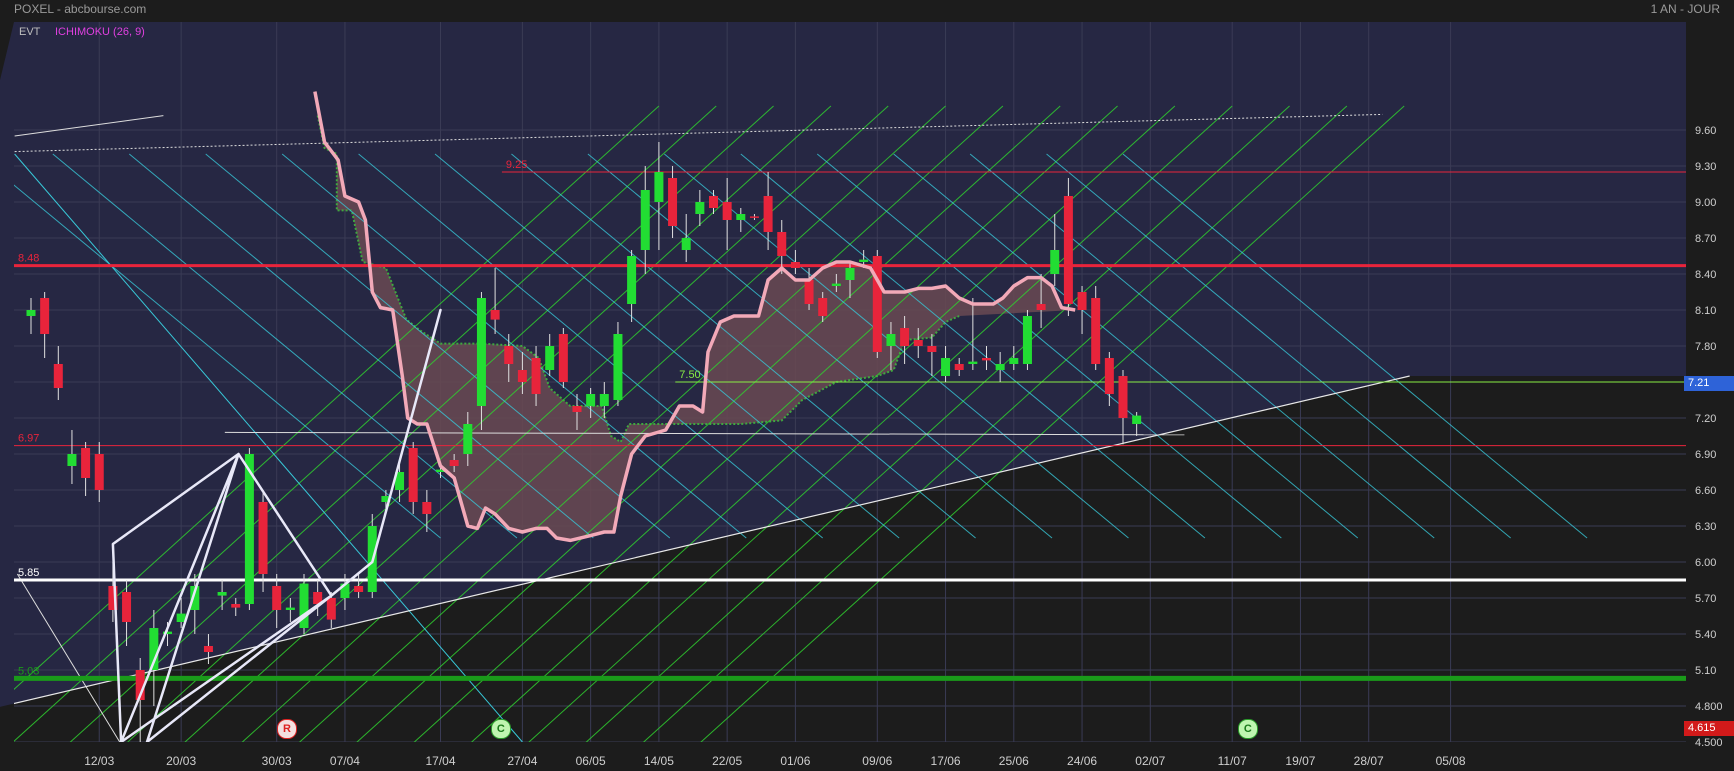  I want to click on x-tick-label: 11/07, so click(1232, 761).